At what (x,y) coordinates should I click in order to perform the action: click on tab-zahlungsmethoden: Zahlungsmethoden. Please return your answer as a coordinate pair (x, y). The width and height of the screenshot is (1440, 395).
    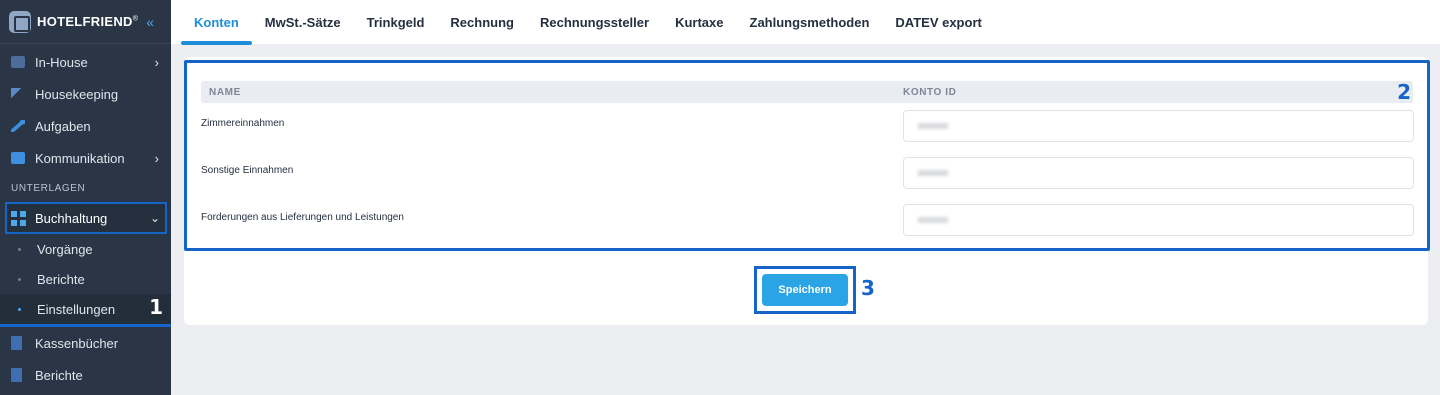
    Looking at the image, I should click on (810, 29).